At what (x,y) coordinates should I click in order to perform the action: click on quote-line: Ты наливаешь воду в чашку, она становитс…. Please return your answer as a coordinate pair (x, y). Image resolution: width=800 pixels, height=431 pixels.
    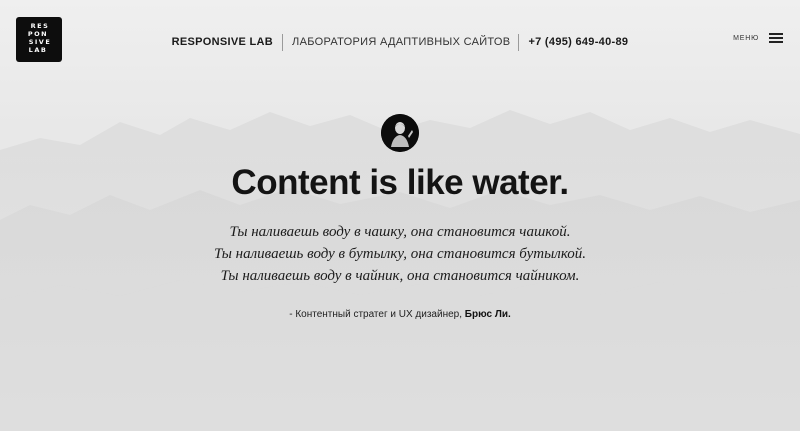
    Looking at the image, I should click on (400, 232).